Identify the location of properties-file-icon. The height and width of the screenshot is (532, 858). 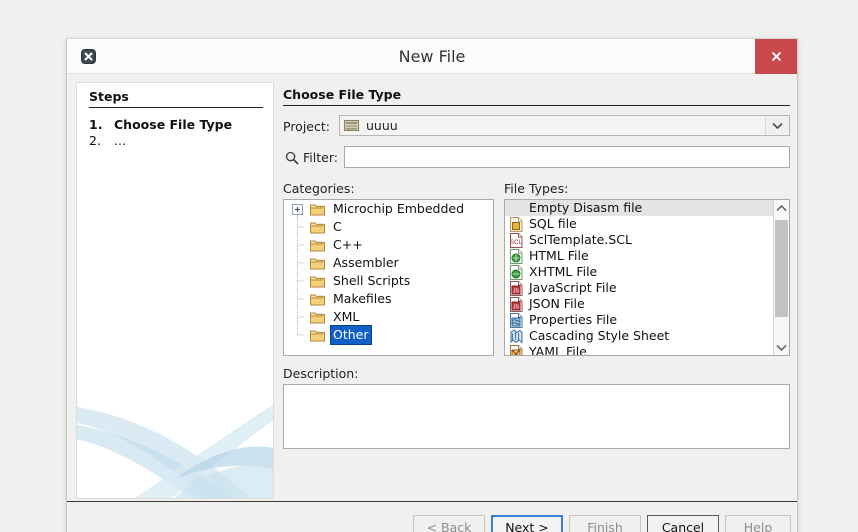
(516, 320).